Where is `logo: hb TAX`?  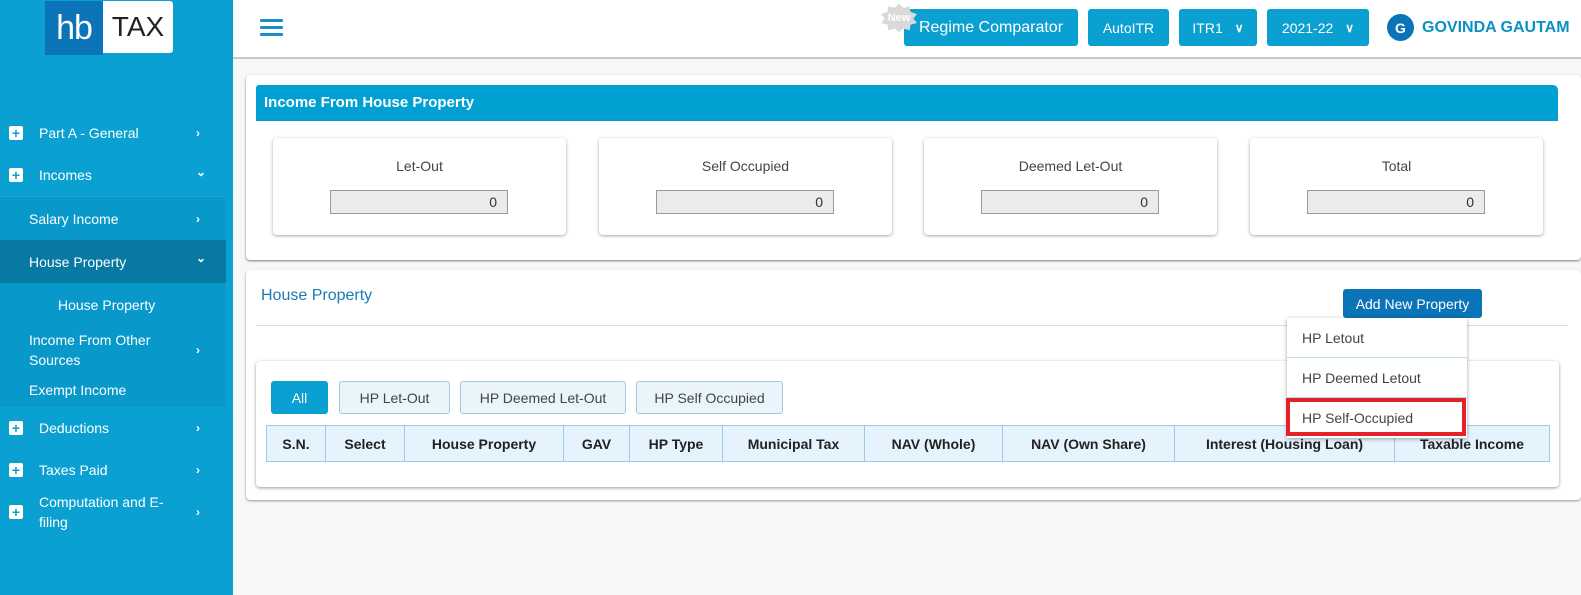 logo: hb TAX is located at coordinates (109, 28).